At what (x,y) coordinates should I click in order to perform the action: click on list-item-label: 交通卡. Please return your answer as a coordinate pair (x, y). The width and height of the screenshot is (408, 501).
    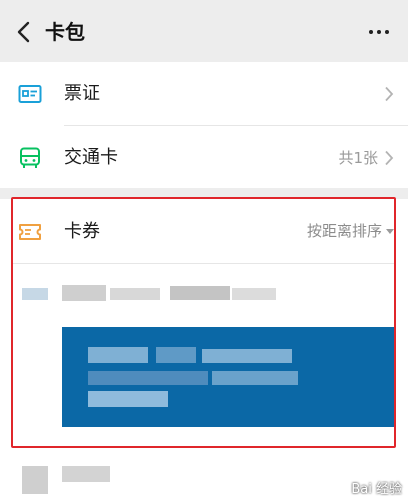
    Looking at the image, I should click on (91, 157).